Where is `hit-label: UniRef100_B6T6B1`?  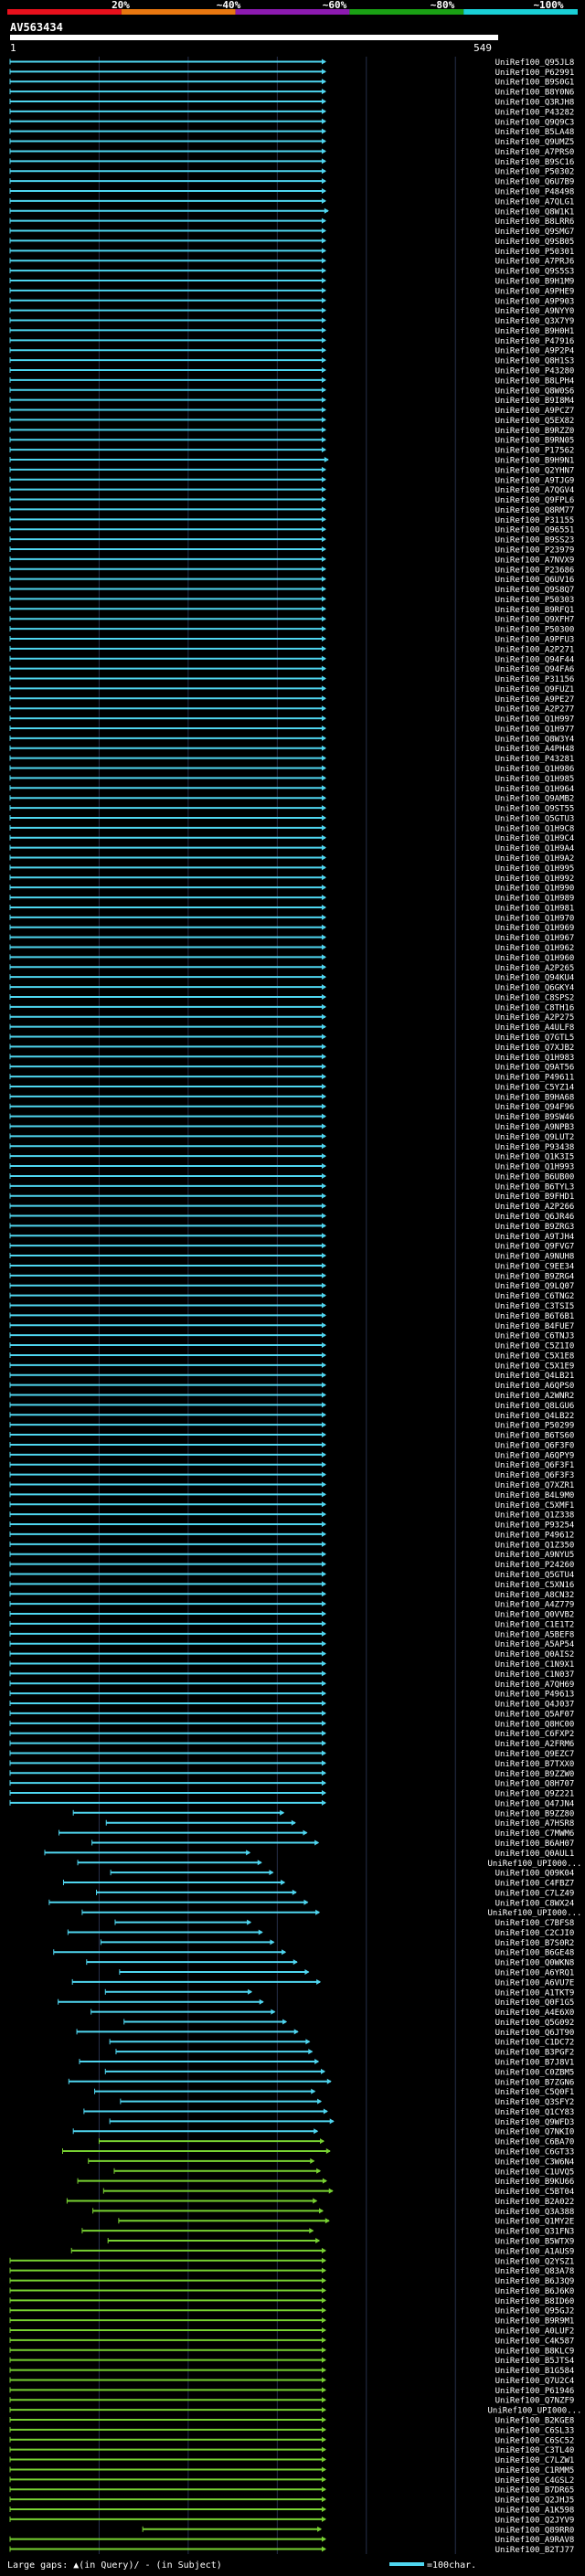
hit-label: UniRef100_B6T6B1 is located at coordinates (535, 1316).